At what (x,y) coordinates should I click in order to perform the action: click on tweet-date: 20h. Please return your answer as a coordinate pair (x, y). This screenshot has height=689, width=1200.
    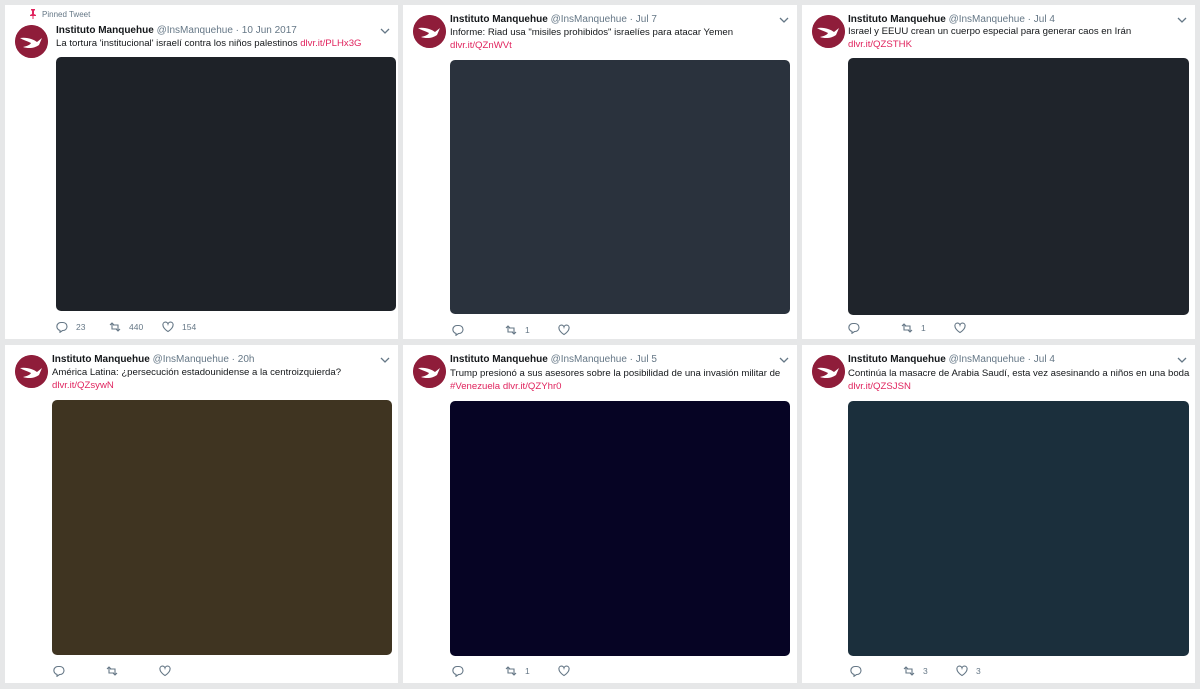
    Looking at the image, I should click on (246, 359).